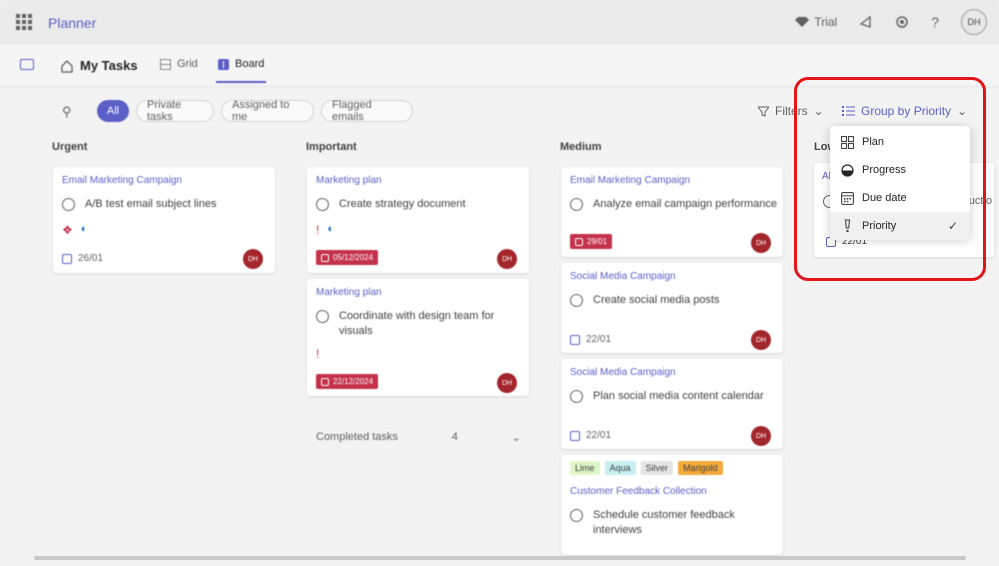 Image resolution: width=999 pixels, height=566 pixels. Describe the element at coordinates (241, 82) in the screenshot. I see `active-tab-indicator` at that location.